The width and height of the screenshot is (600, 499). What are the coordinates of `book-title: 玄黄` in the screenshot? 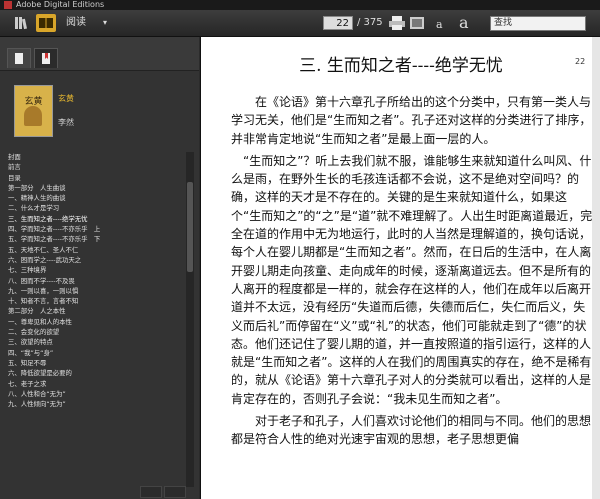 It's located at (66, 98).